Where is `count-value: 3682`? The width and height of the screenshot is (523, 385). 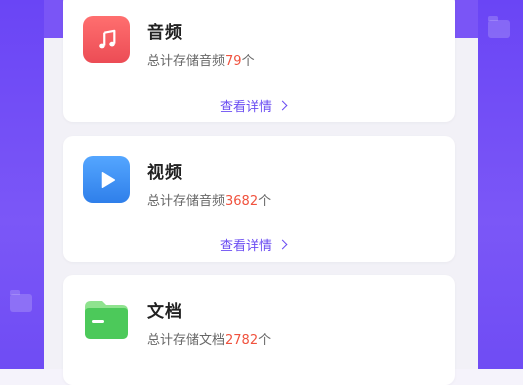 count-value: 3682 is located at coordinates (242, 201).